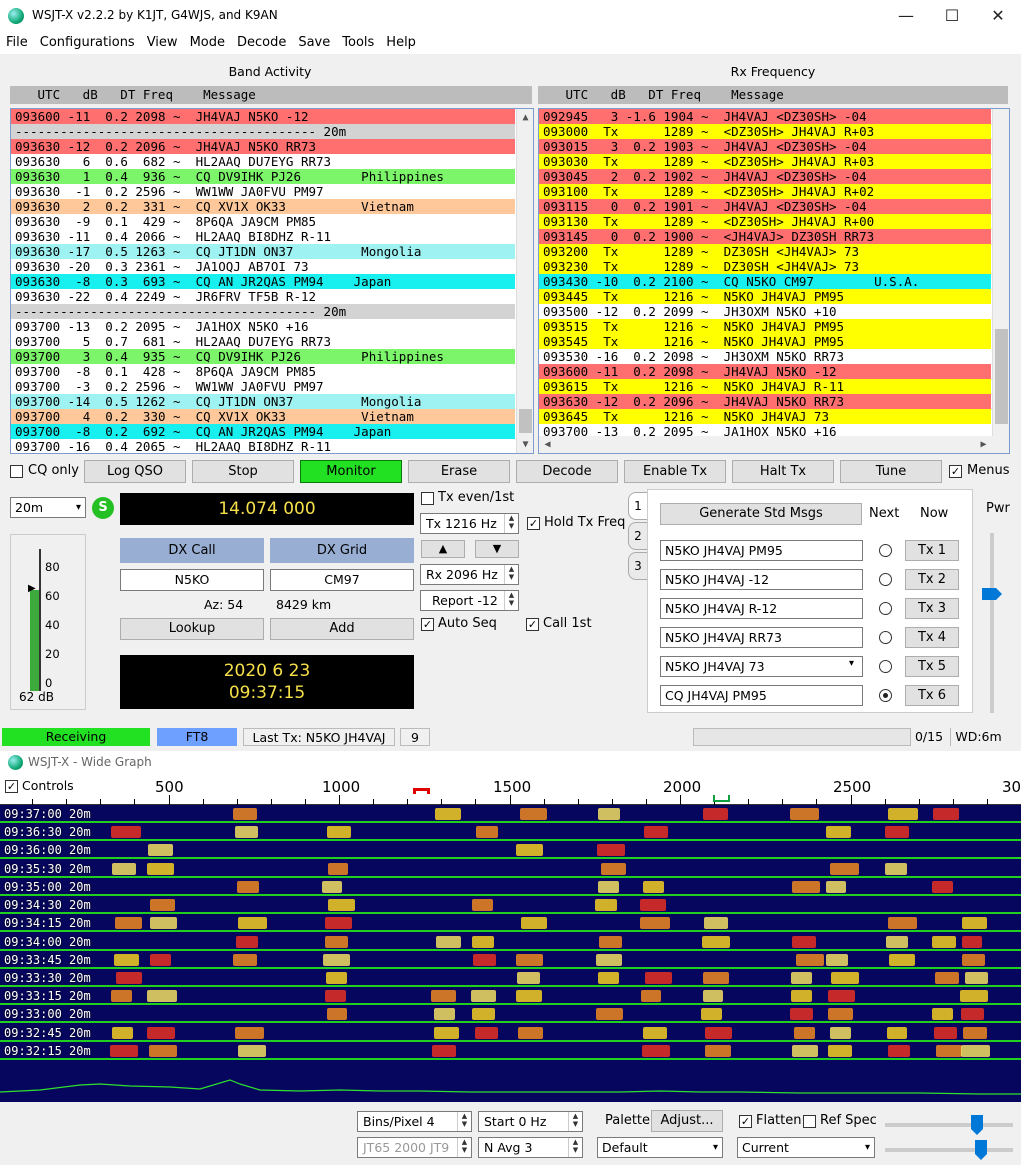  Describe the element at coordinates (469, 523) in the screenshot. I see `tx-freq-spinbox: Tx 1216 Hz ▲ ▼` at that location.